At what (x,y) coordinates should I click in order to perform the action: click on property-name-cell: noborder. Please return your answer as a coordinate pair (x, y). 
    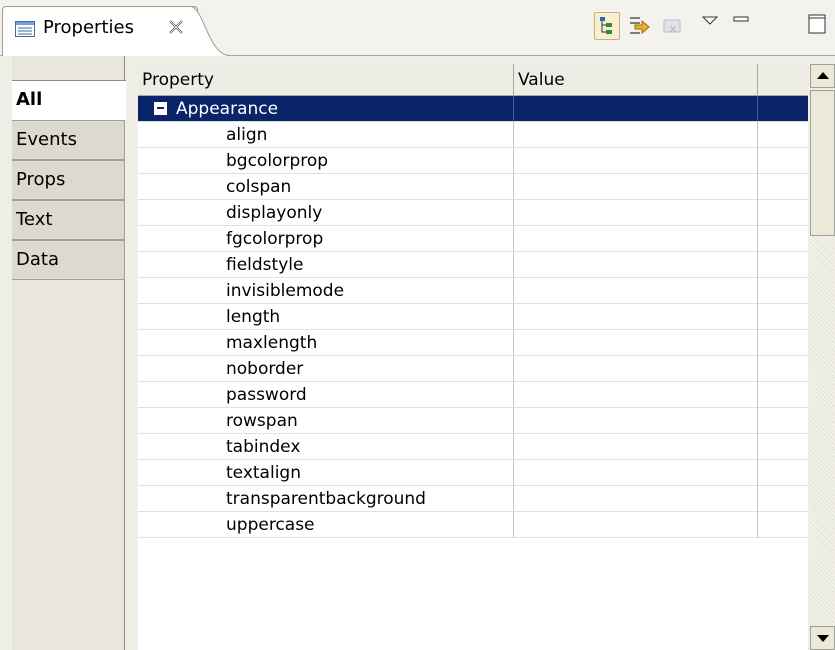
    Looking at the image, I should click on (326, 369).